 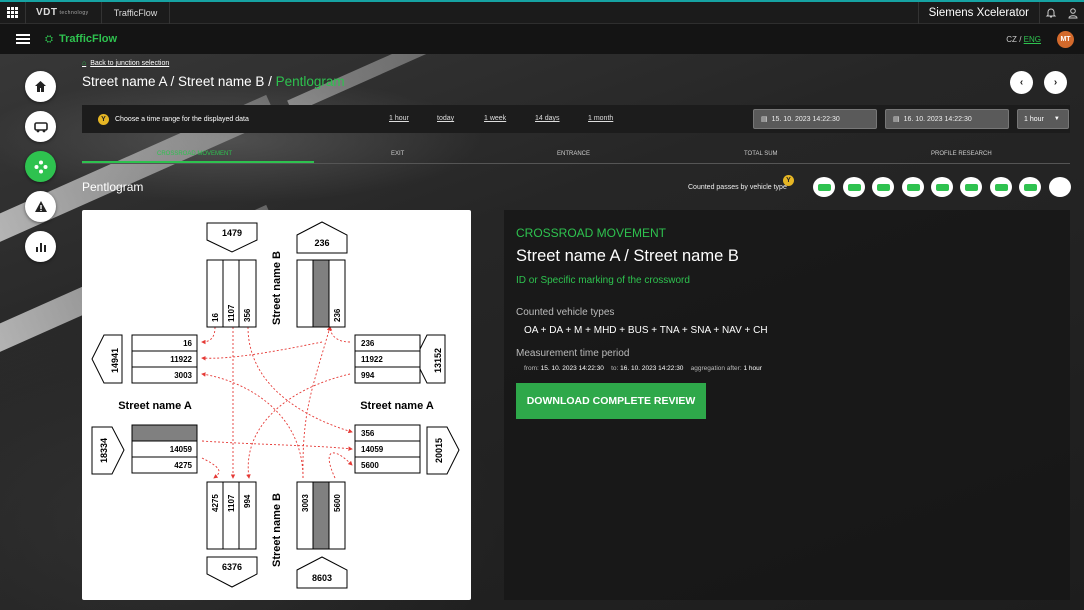 What do you see at coordinates (321, 243) in the screenshot?
I see `north-exit-total: 236` at bounding box center [321, 243].